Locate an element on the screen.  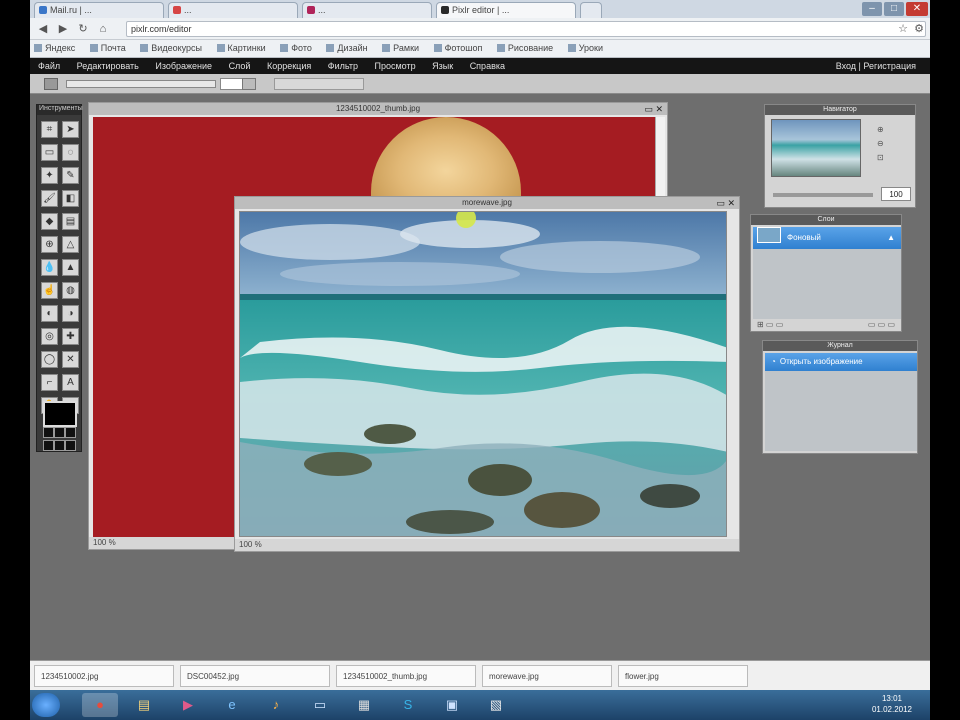
move-tool-icon: ➤ is located at coordinates (70, 129).